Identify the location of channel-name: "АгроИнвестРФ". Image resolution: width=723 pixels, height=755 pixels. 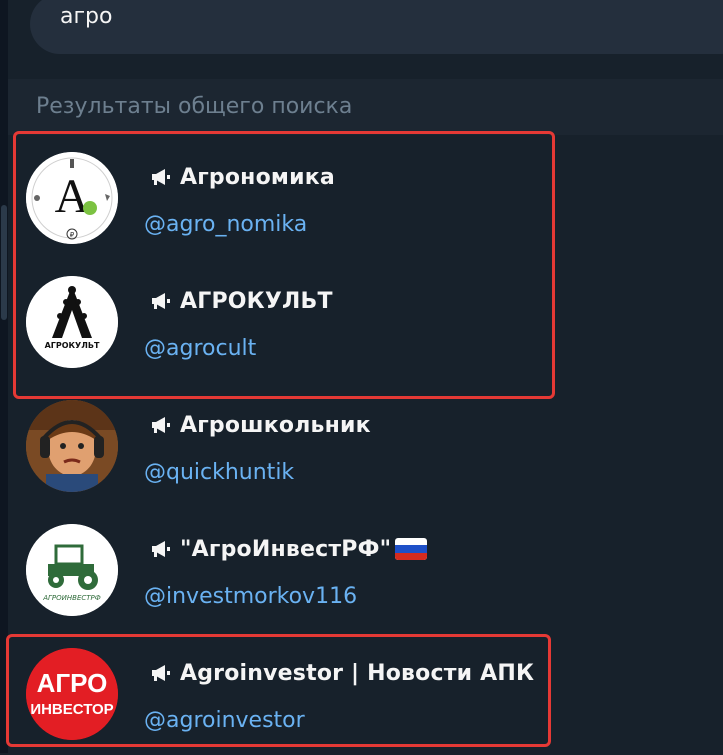
(286, 549).